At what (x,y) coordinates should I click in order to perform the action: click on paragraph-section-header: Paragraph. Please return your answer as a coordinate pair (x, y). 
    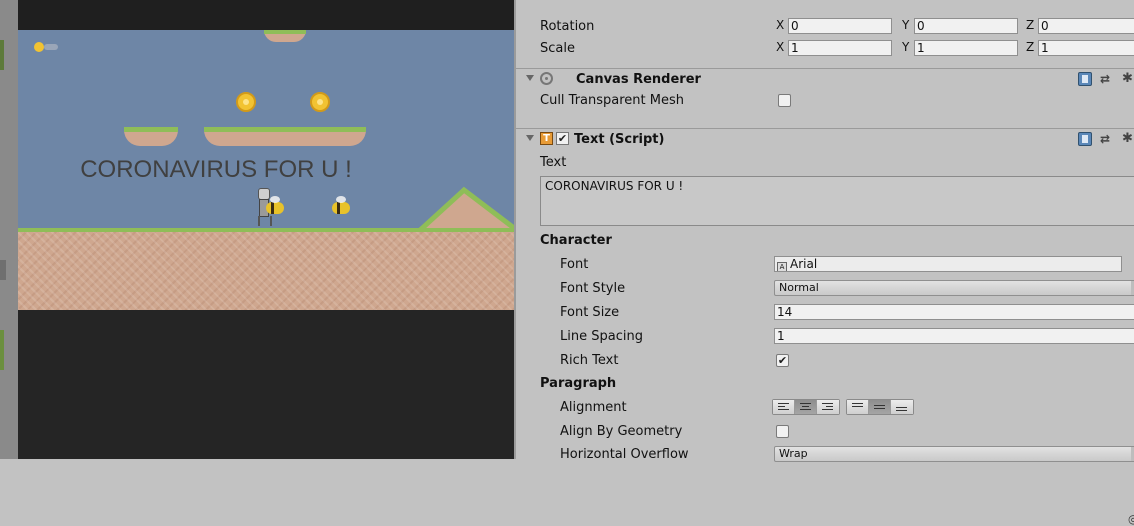
    Looking at the image, I should click on (578, 383).